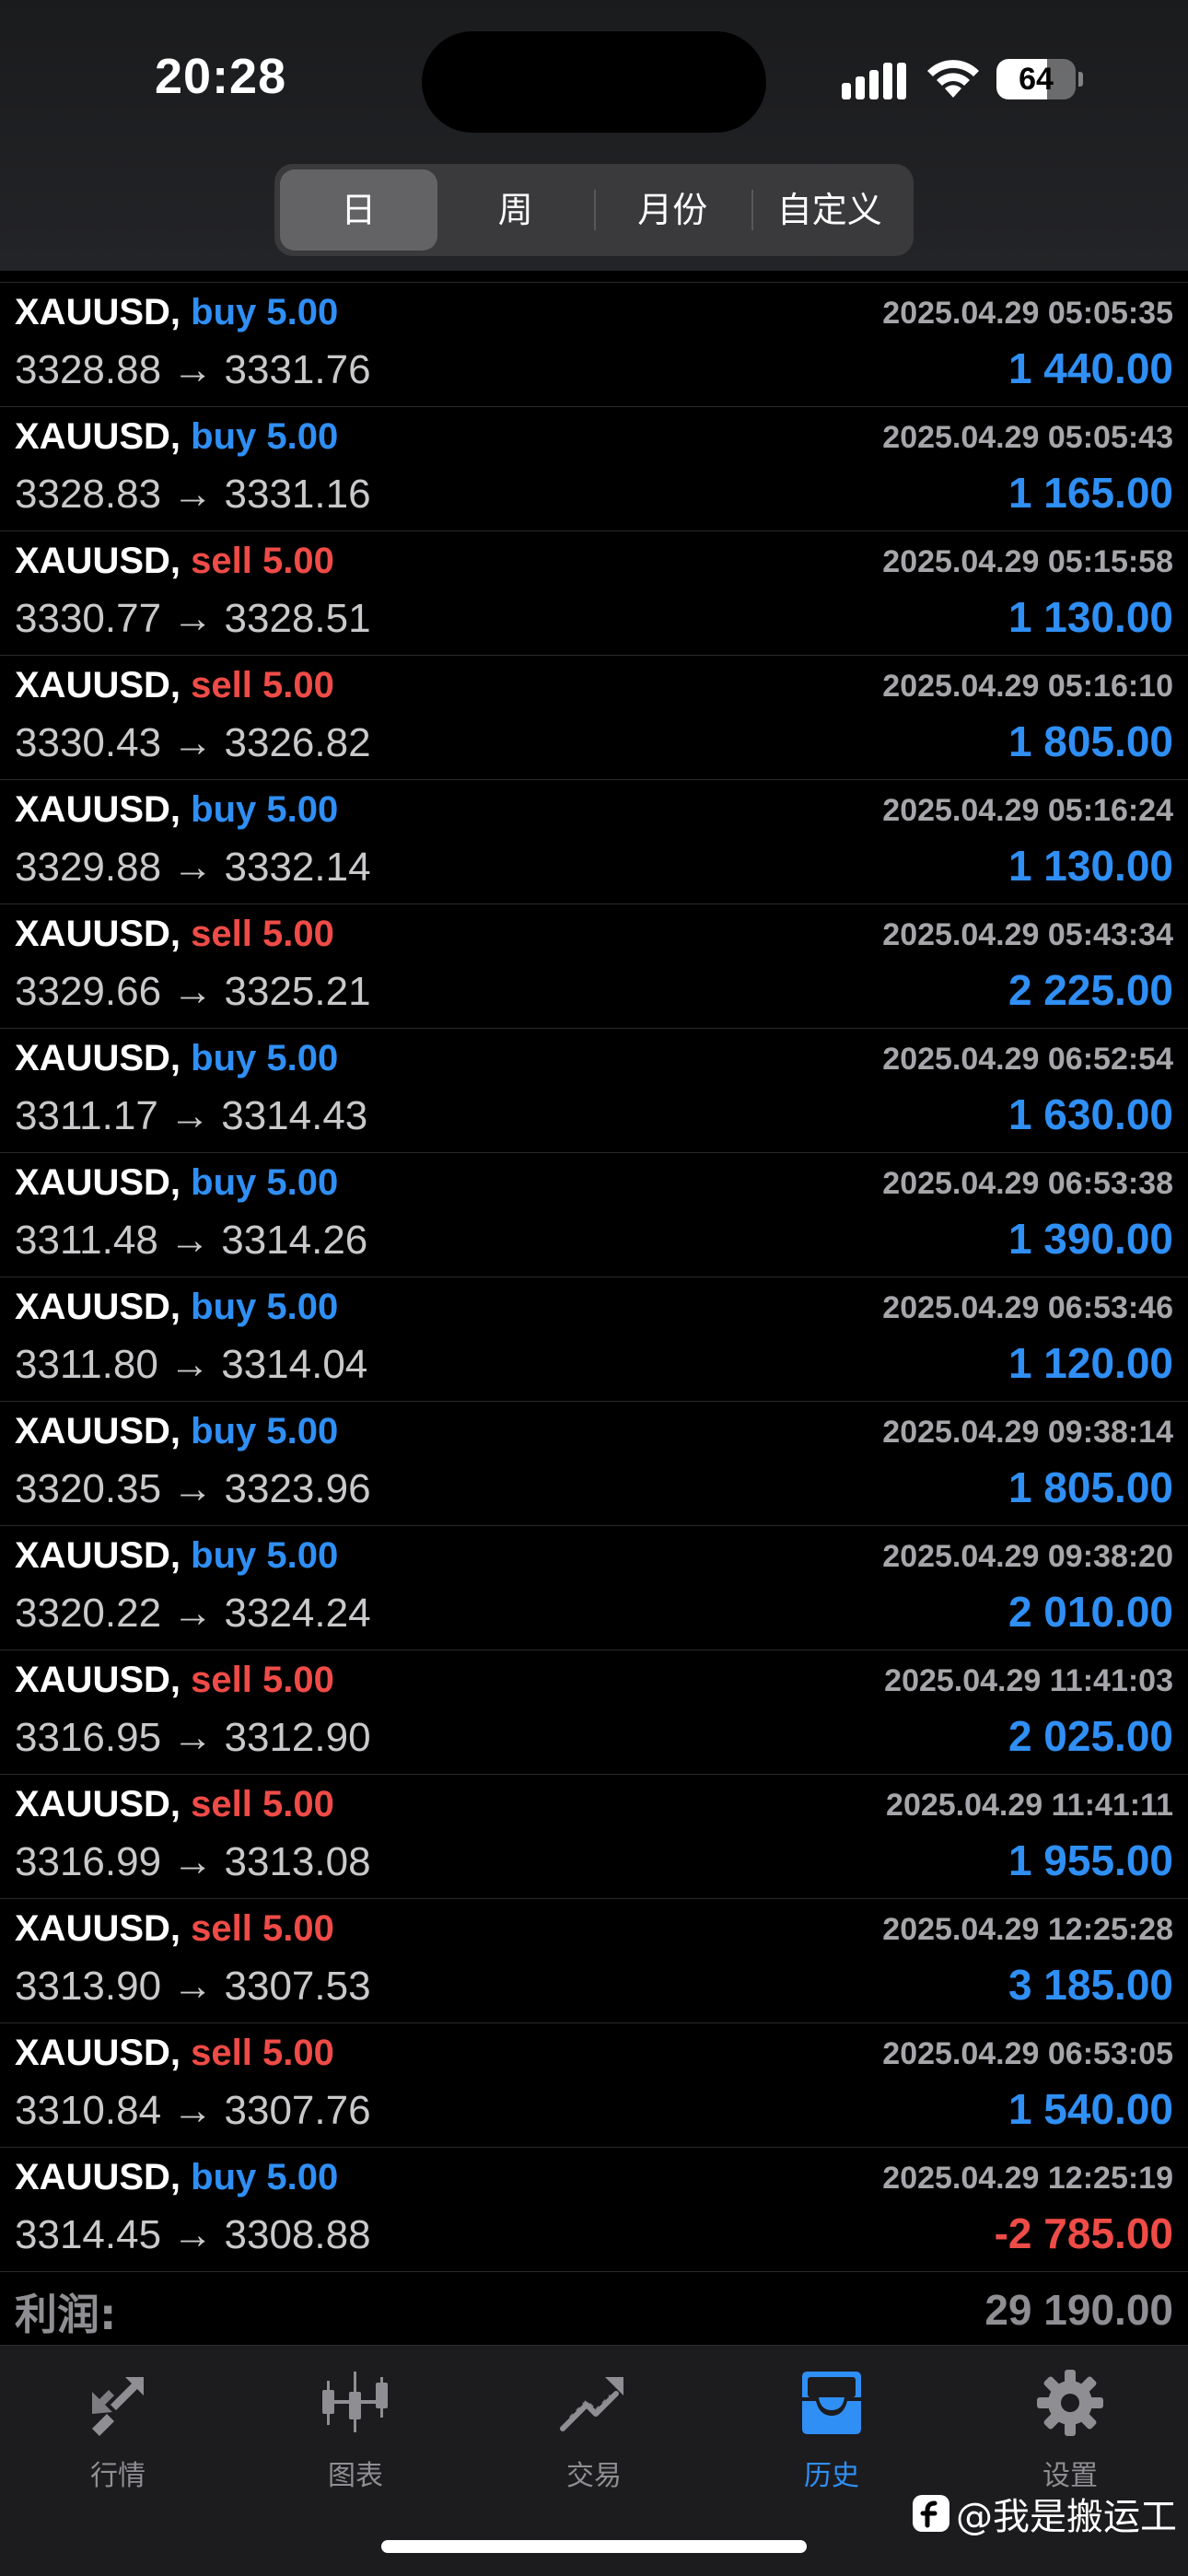 This screenshot has height=2576, width=1188. What do you see at coordinates (1090, 1736) in the screenshot?
I see `trade-profit: 2 025.00` at bounding box center [1090, 1736].